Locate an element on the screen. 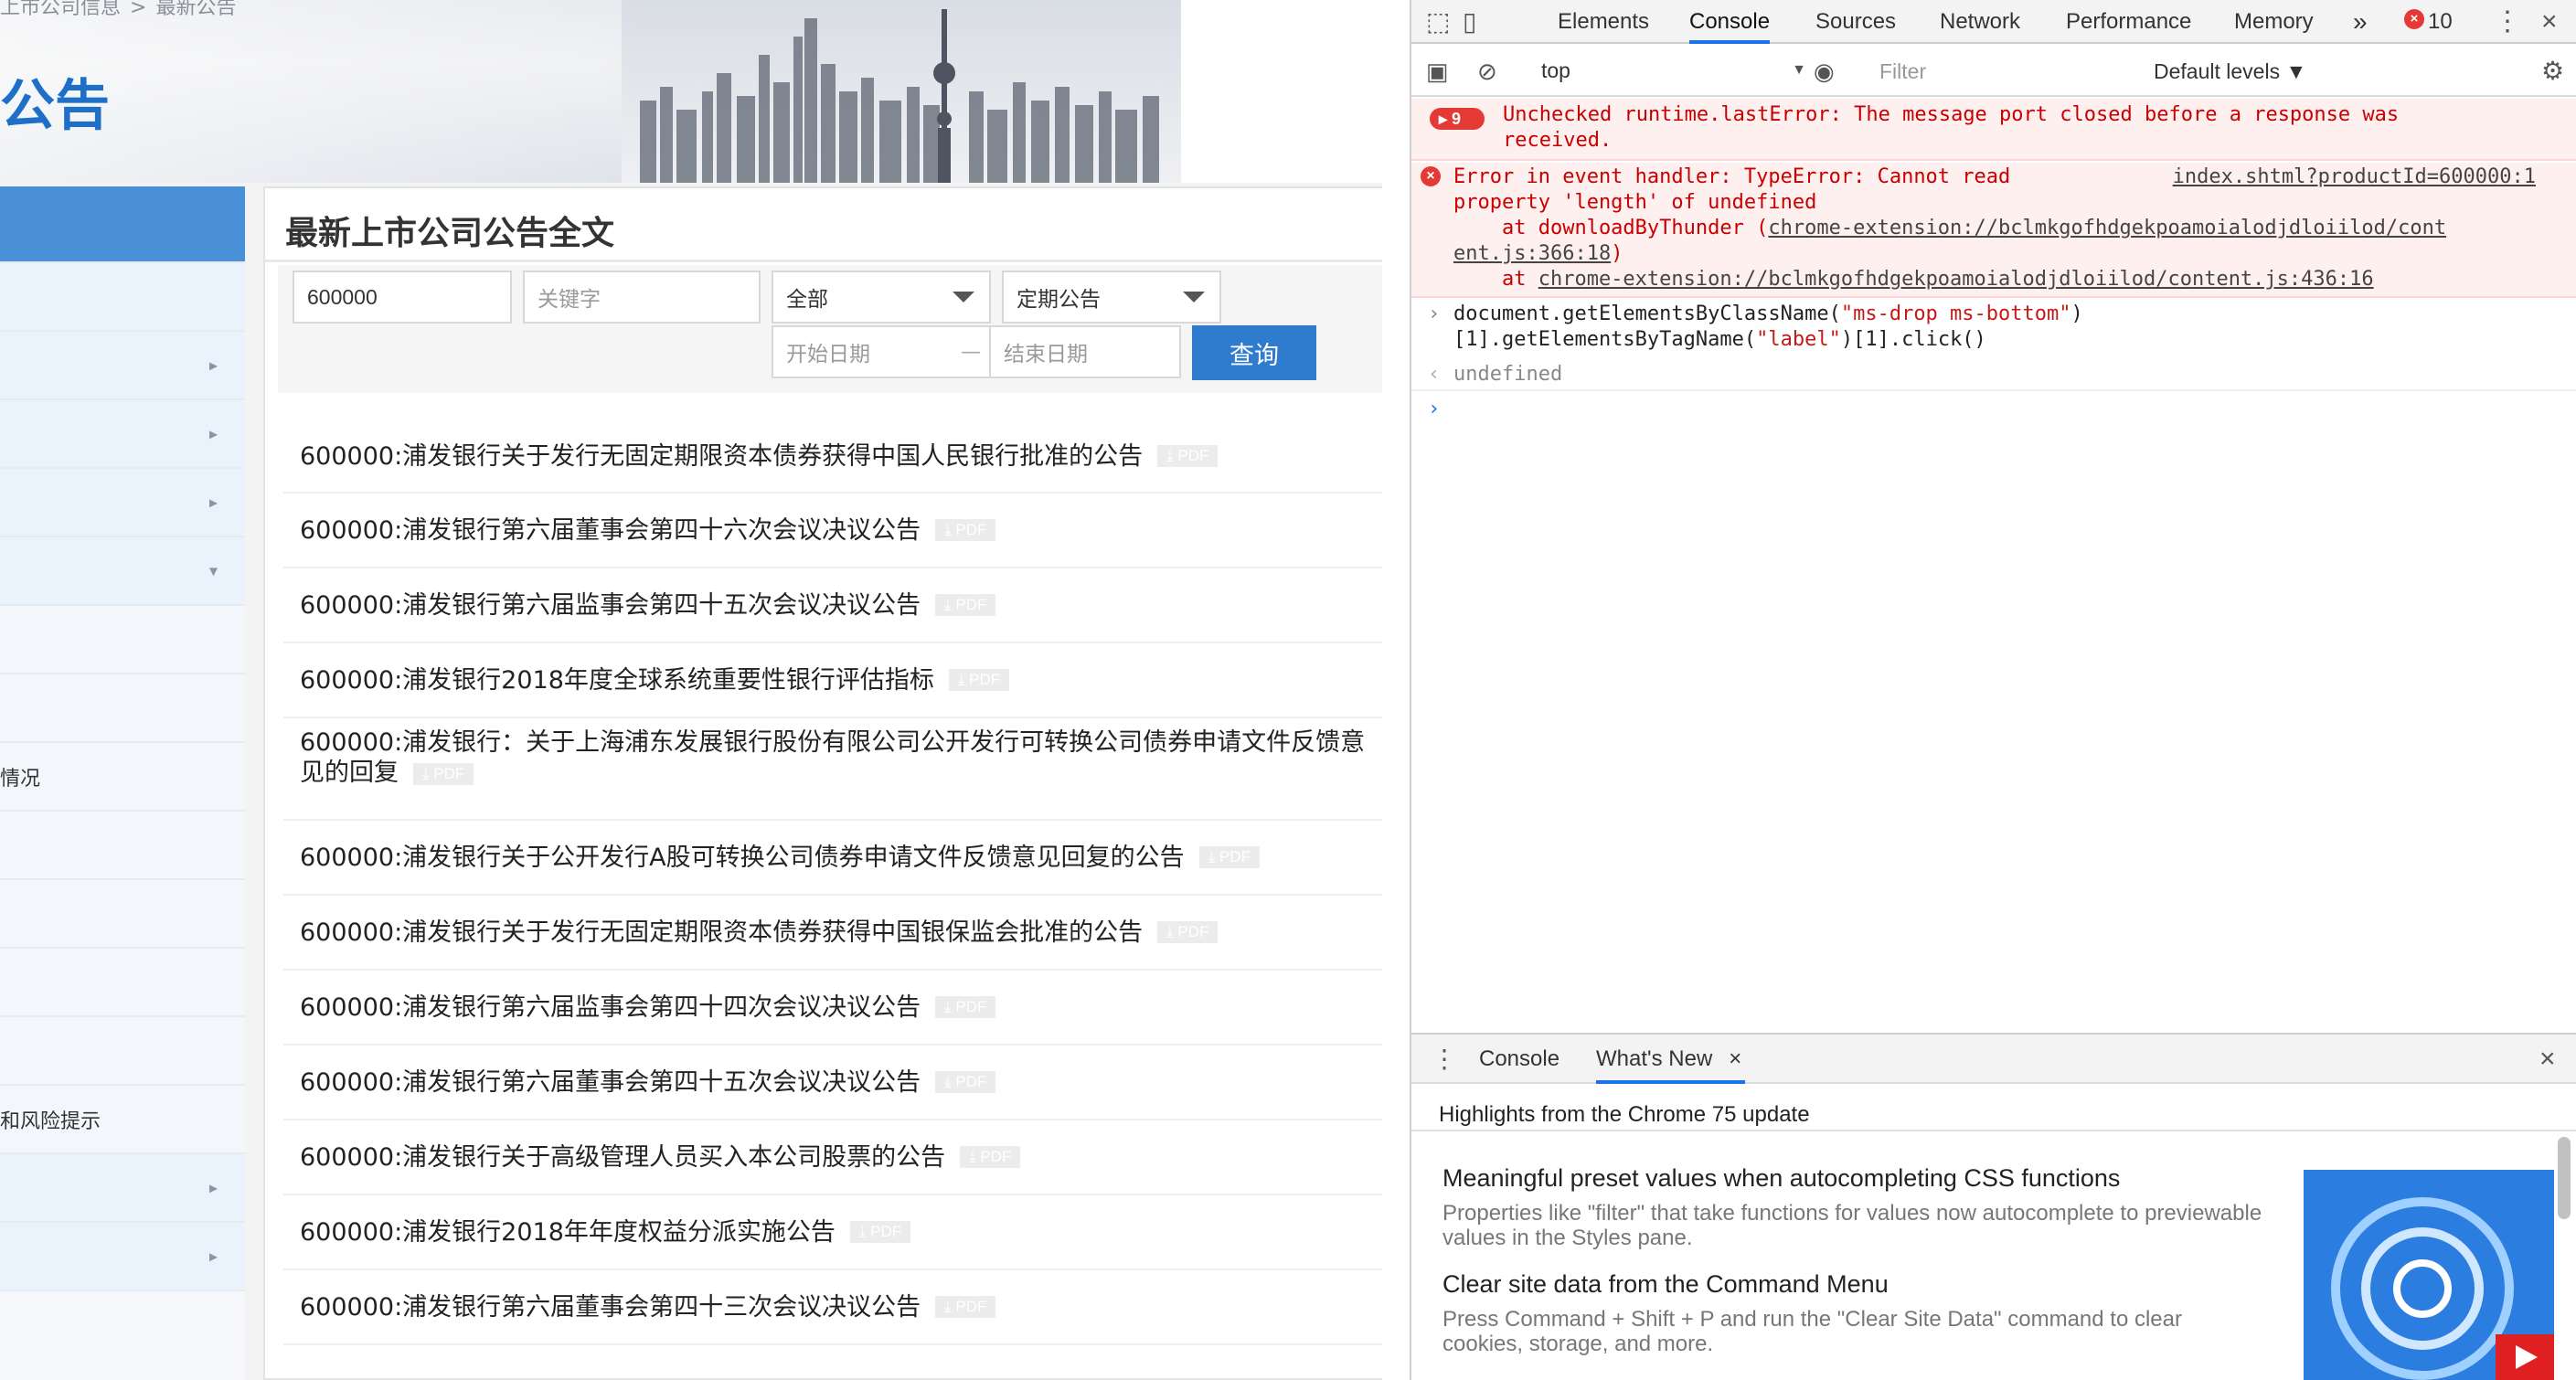 Image resolution: width=2576 pixels, height=1380 pixels. caret-down-icon is located at coordinates (1194, 297).